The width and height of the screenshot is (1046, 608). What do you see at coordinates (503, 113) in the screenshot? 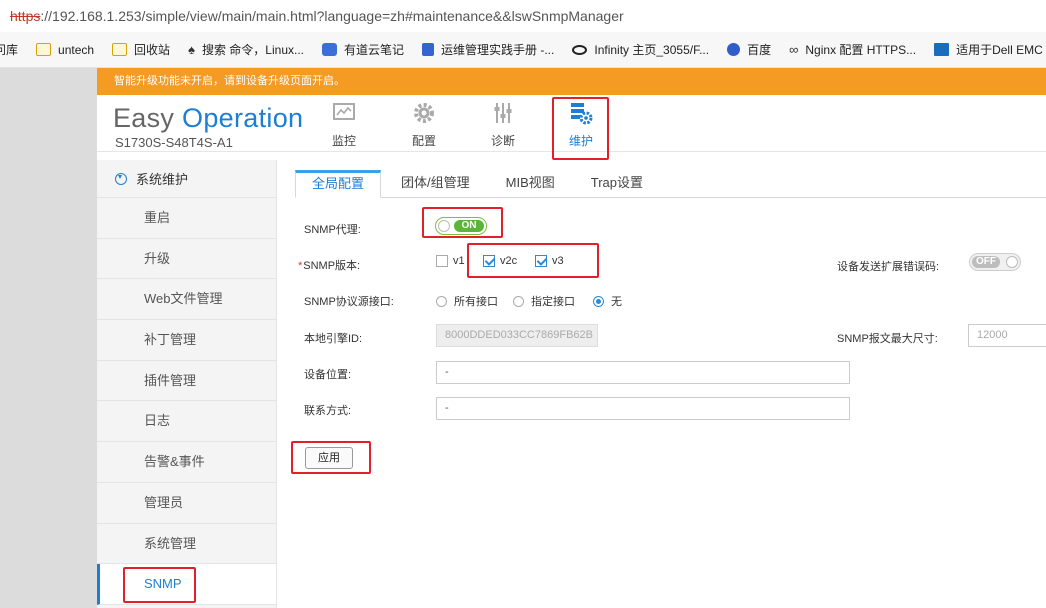
I see `sliders-icon` at bounding box center [503, 113].